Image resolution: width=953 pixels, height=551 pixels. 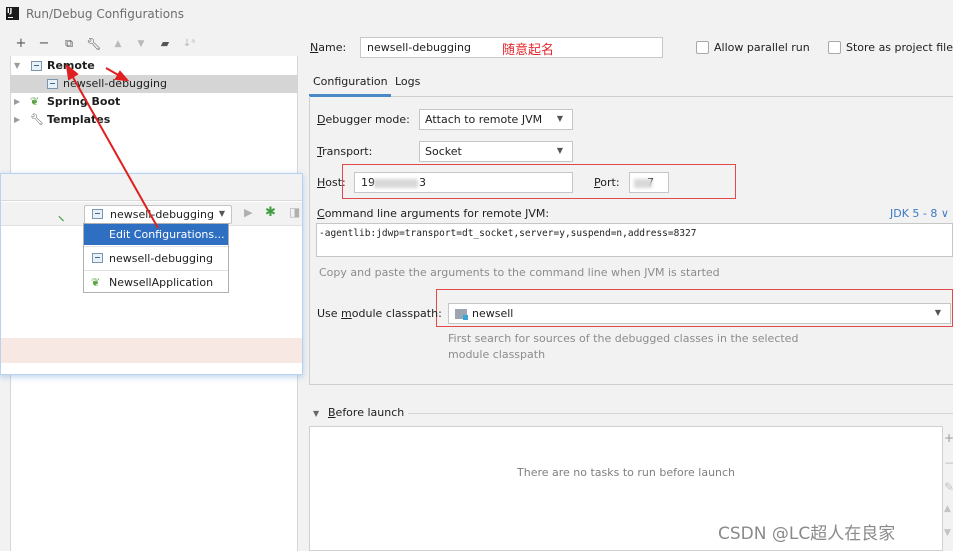 What do you see at coordinates (12, 13) in the screenshot?
I see `intellij-logo-icon: IJ` at bounding box center [12, 13].